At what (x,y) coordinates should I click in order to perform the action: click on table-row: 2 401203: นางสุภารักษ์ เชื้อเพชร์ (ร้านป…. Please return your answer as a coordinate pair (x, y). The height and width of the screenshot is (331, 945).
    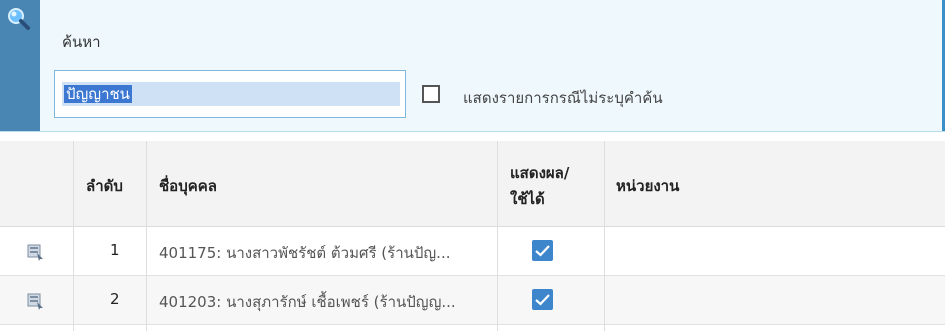
    Looking at the image, I should click on (472, 300).